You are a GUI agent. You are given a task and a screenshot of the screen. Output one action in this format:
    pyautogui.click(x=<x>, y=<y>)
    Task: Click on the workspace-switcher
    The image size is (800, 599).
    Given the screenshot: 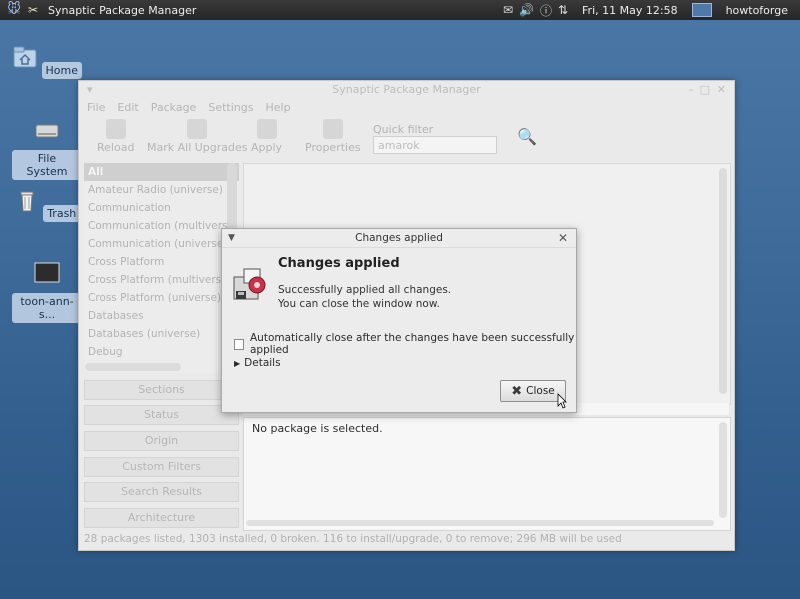 What is the action you would take?
    pyautogui.click(x=701, y=10)
    